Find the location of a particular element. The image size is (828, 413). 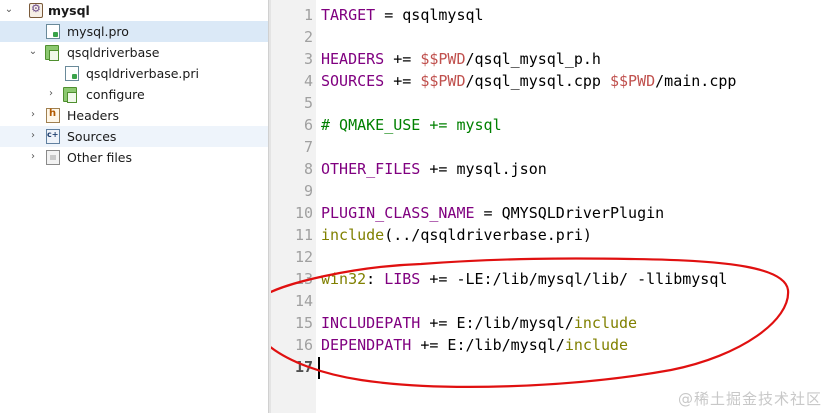

tree-item-headers: › Headers is located at coordinates (134, 115).